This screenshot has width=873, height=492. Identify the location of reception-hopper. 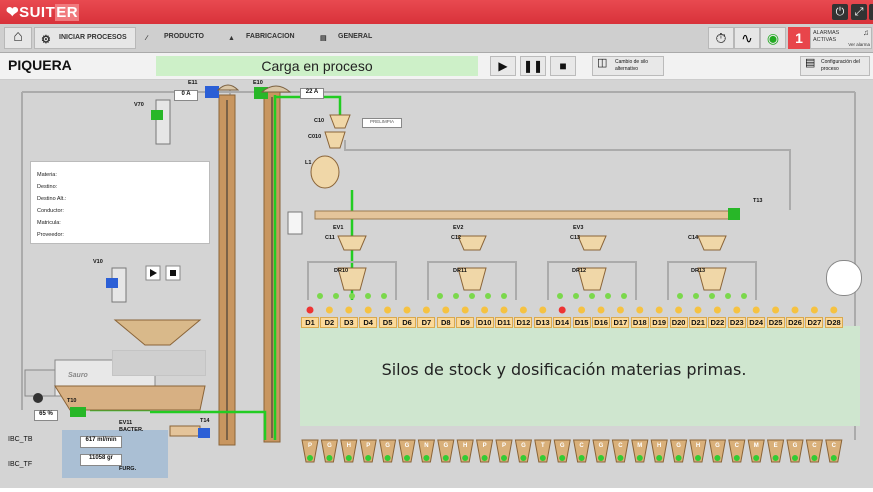
(130, 398).